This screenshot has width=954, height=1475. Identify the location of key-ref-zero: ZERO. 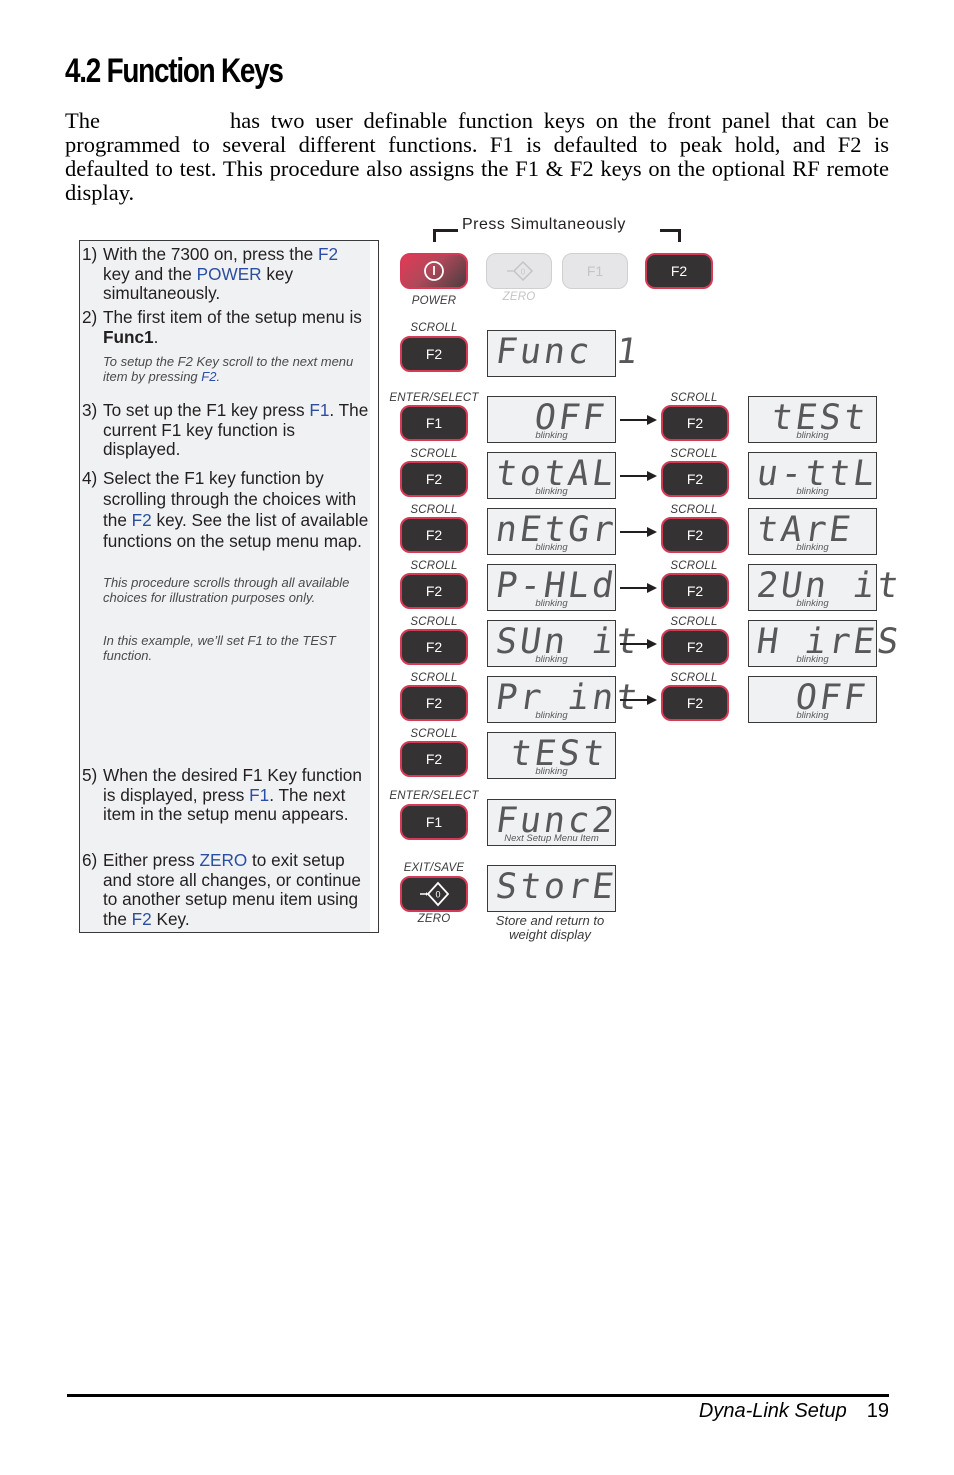
(223, 860).